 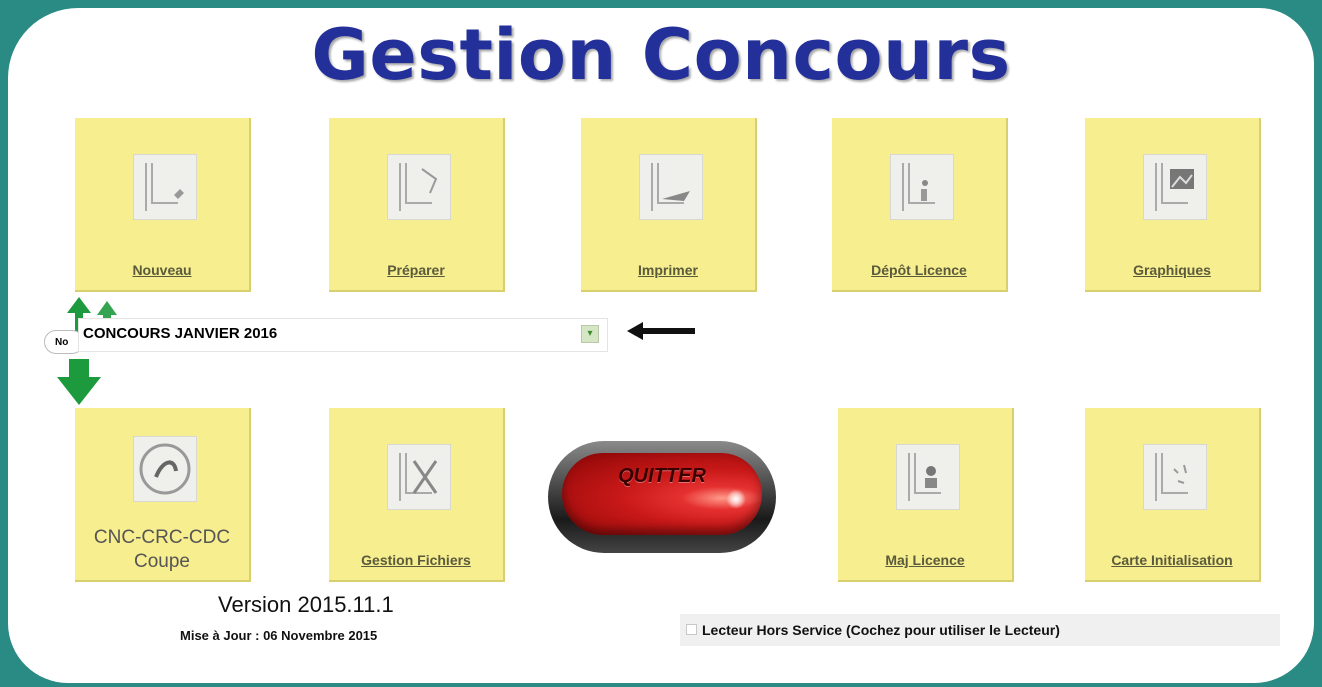 What do you see at coordinates (419, 187) in the screenshot?
I see `preparer-icon` at bounding box center [419, 187].